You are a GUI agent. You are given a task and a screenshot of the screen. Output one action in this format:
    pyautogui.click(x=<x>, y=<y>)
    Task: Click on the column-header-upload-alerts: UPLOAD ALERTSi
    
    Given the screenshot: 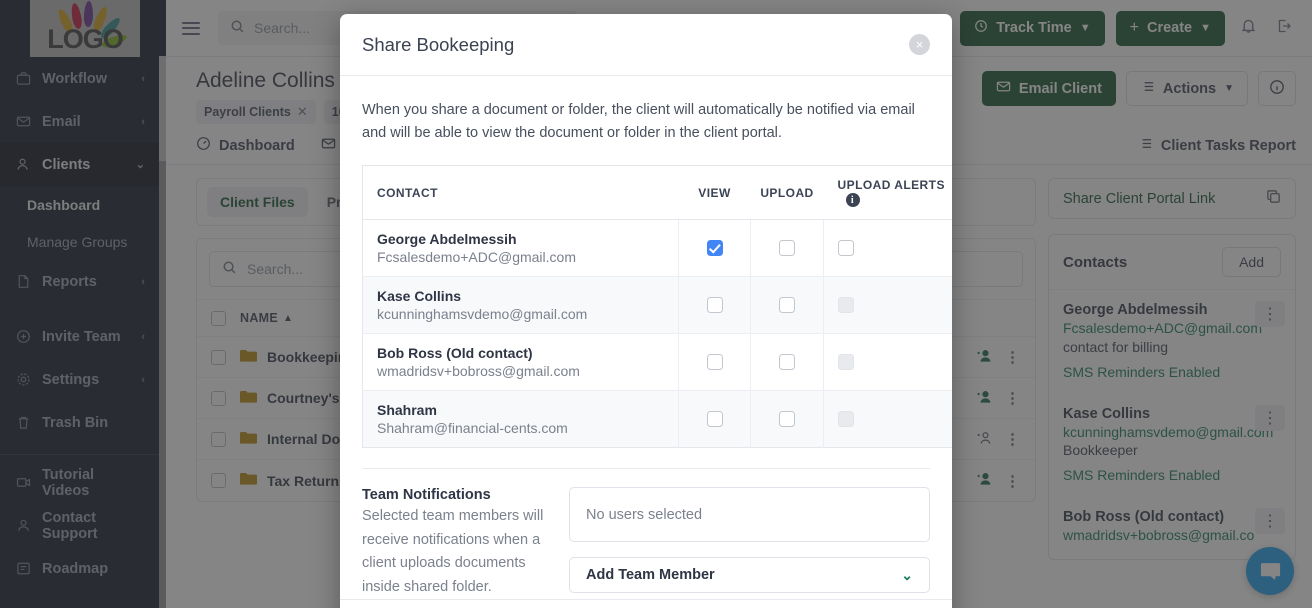 What is the action you would take?
    pyautogui.click(x=887, y=193)
    